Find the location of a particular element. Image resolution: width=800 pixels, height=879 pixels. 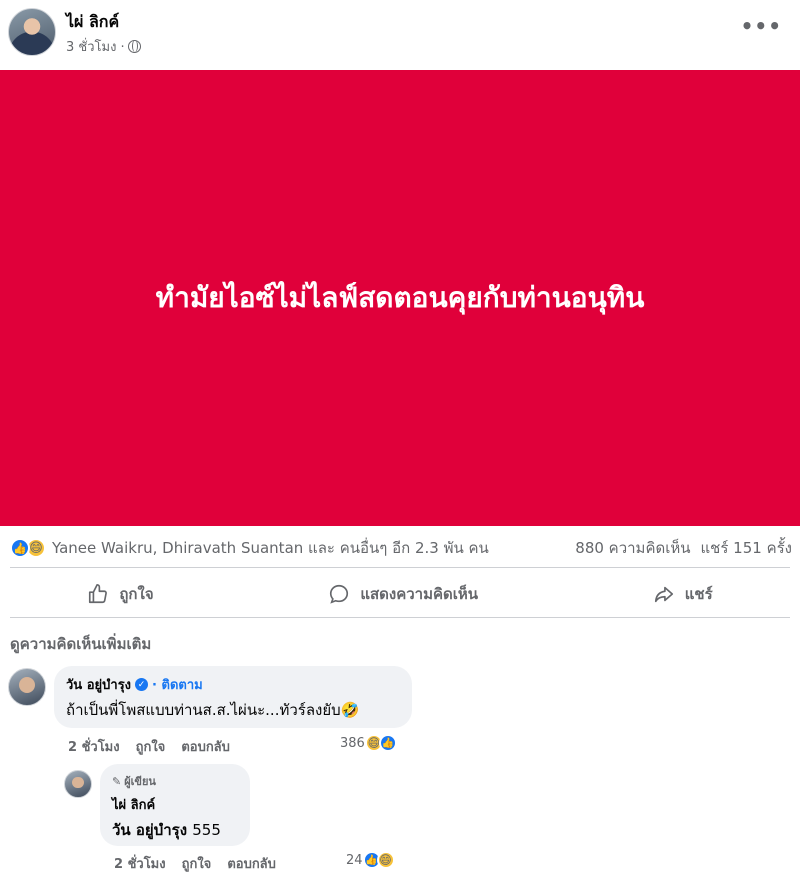

commenter-name-row: วัน อยู่บำรุง ✓ · ติดตาม is located at coordinates (233, 684).